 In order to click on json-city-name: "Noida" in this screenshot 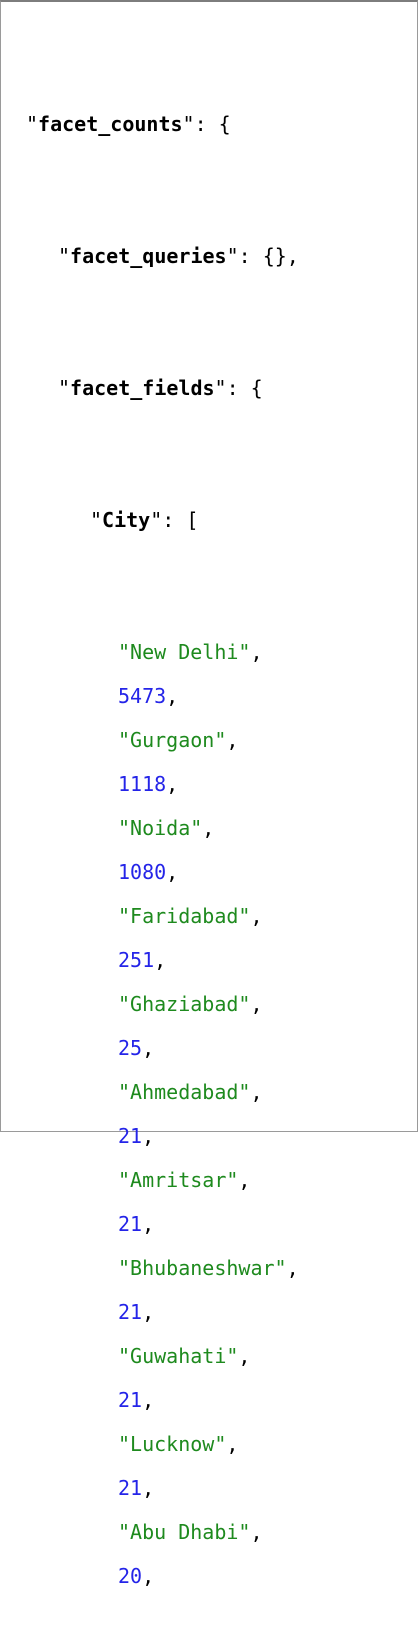, I will do `click(160, 828)`.